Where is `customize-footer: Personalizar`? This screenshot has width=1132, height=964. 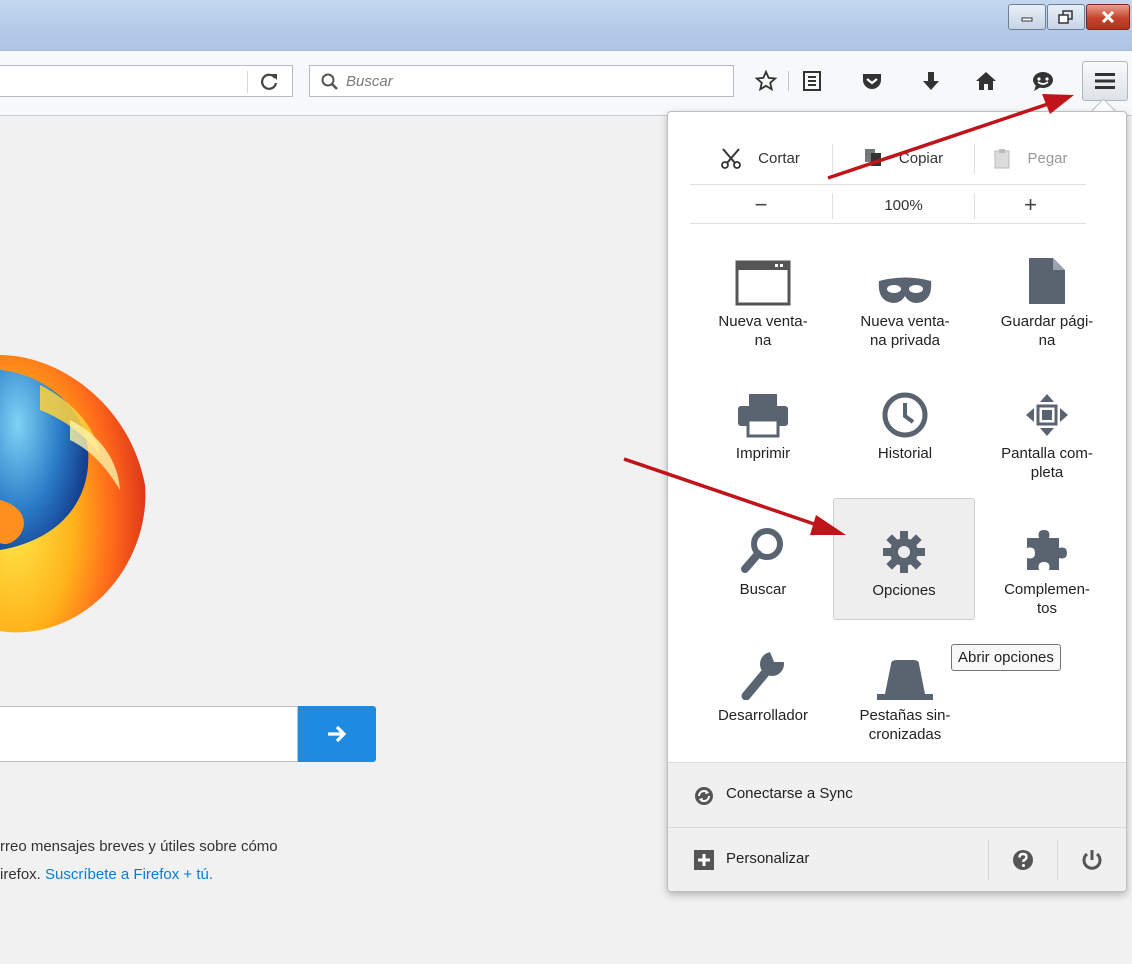
customize-footer: Personalizar is located at coordinates (897, 859).